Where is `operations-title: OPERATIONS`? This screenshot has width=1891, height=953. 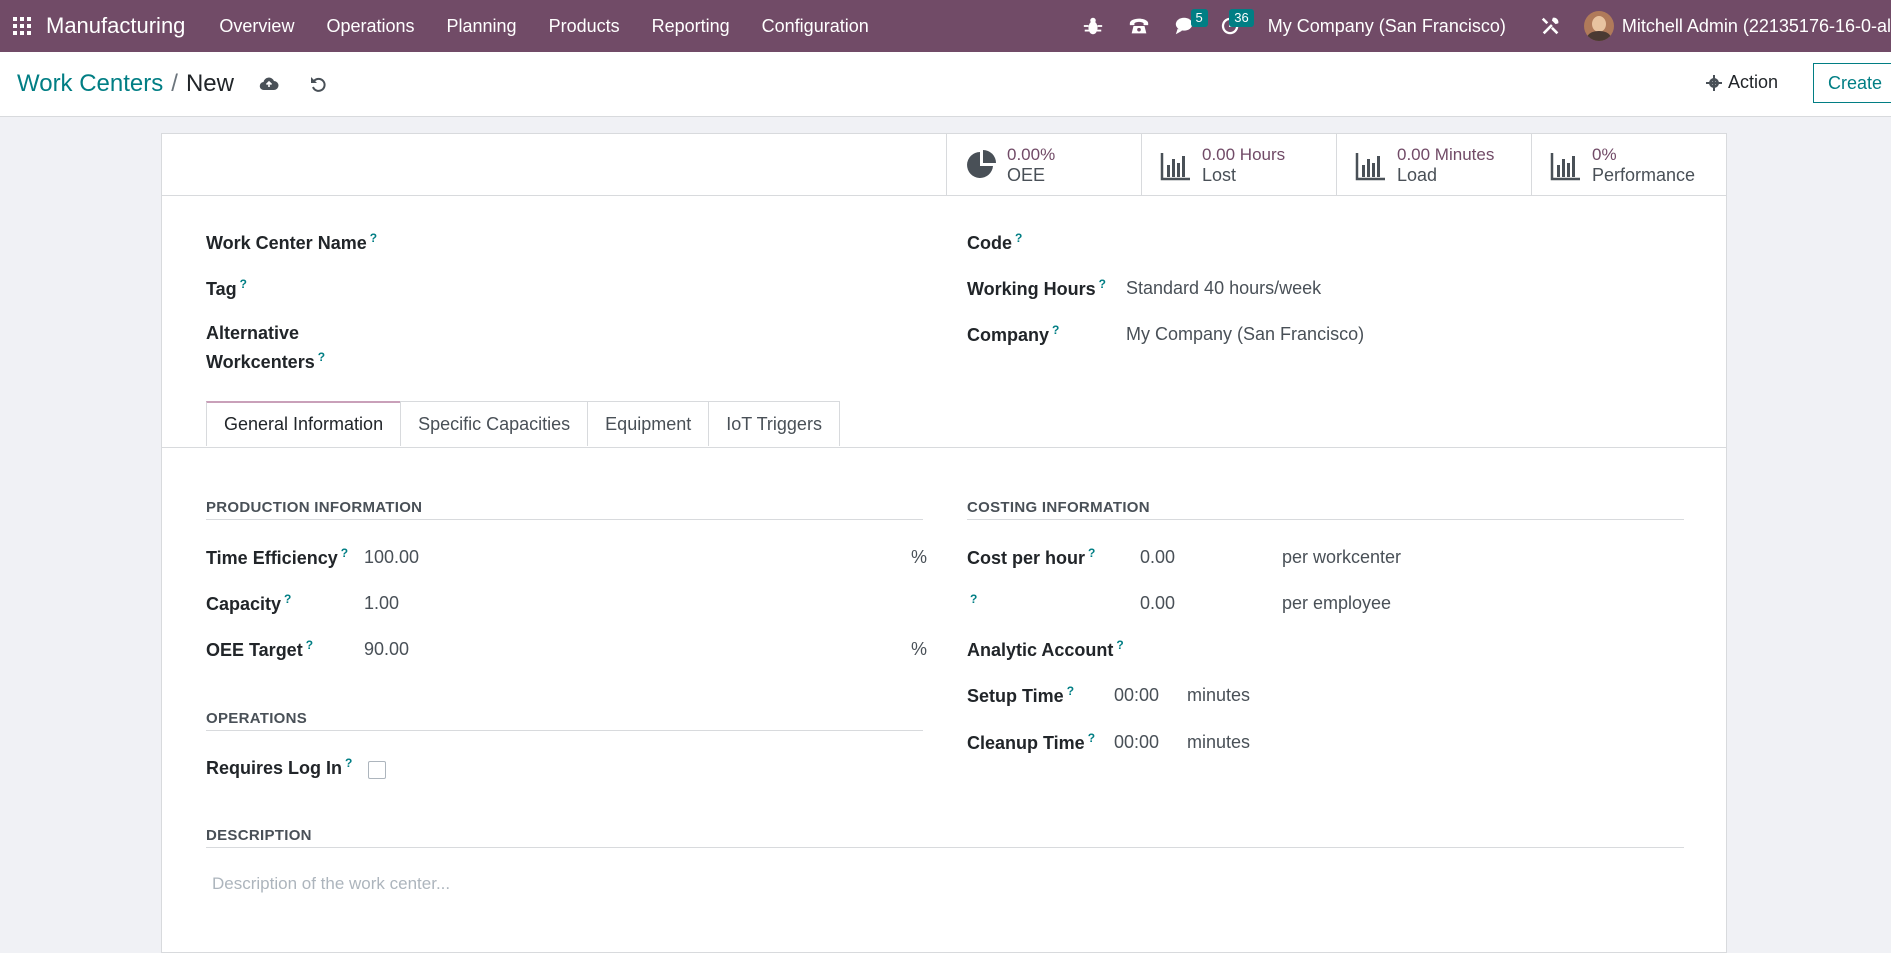
operations-title: OPERATIONS is located at coordinates (564, 720).